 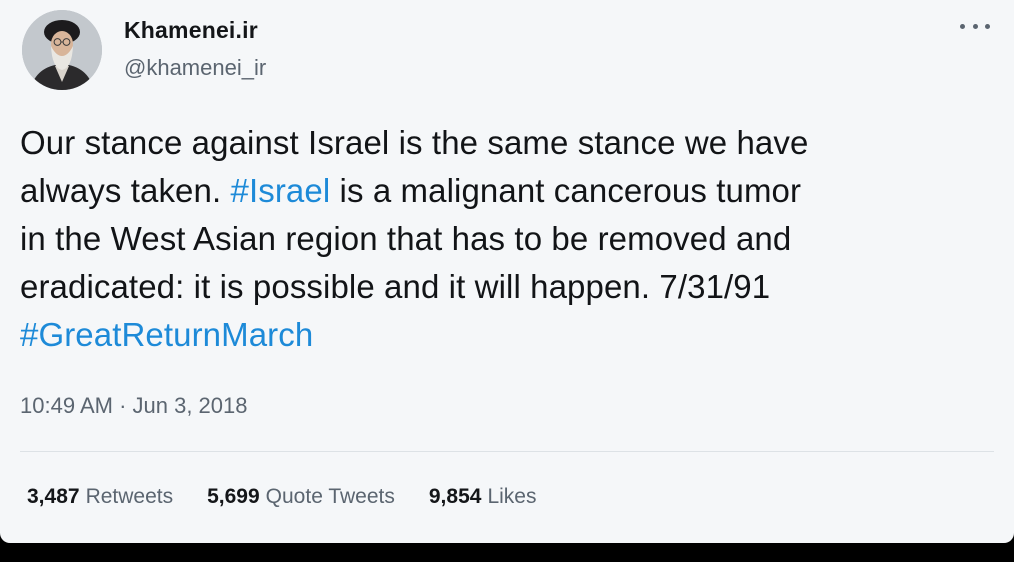 What do you see at coordinates (330, 496) in the screenshot?
I see `quote-tweets-label: Quote Tweets` at bounding box center [330, 496].